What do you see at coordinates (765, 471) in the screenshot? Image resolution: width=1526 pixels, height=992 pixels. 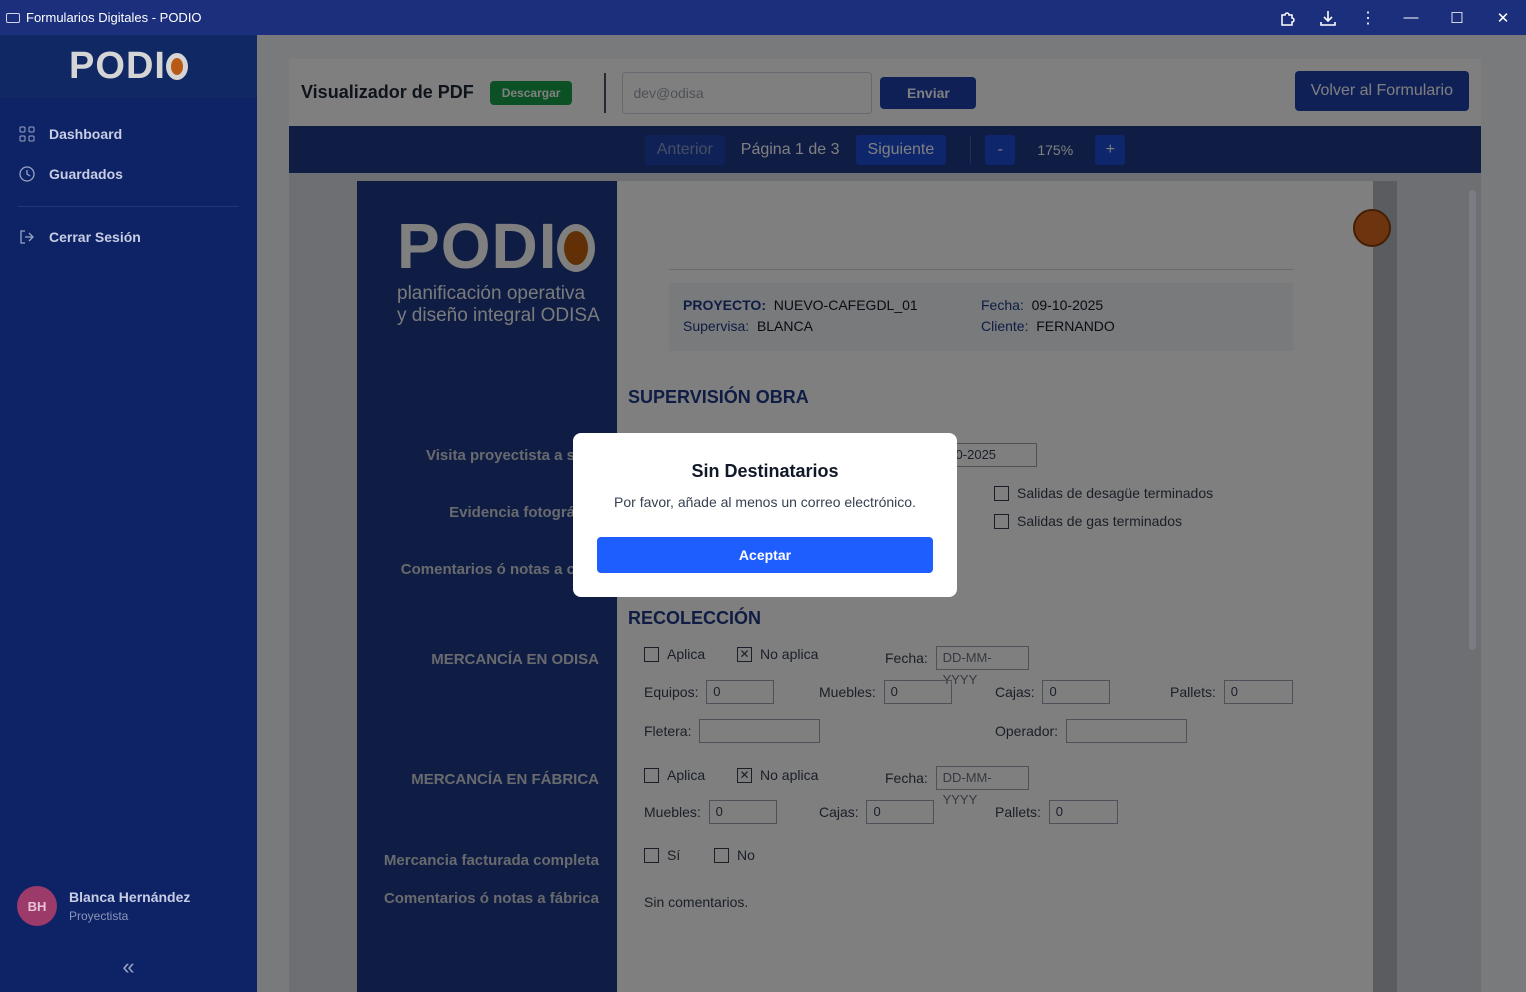 I see `dialog-title: Sin Destinatarios` at bounding box center [765, 471].